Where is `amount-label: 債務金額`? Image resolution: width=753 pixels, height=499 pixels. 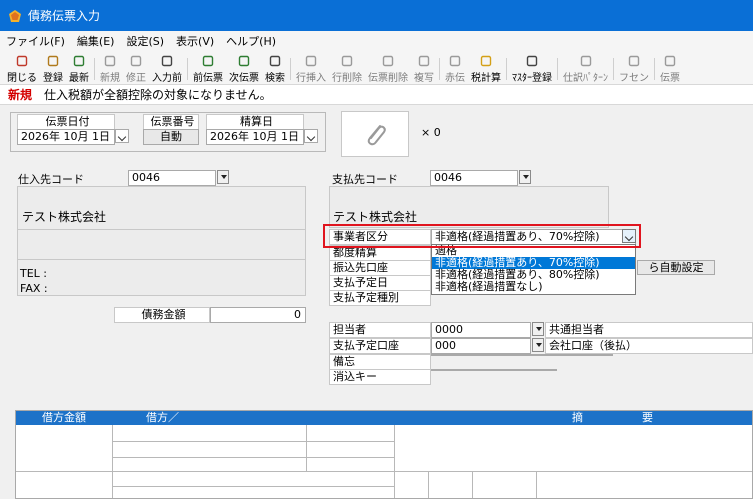 amount-label: 債務金額 is located at coordinates (162, 315).